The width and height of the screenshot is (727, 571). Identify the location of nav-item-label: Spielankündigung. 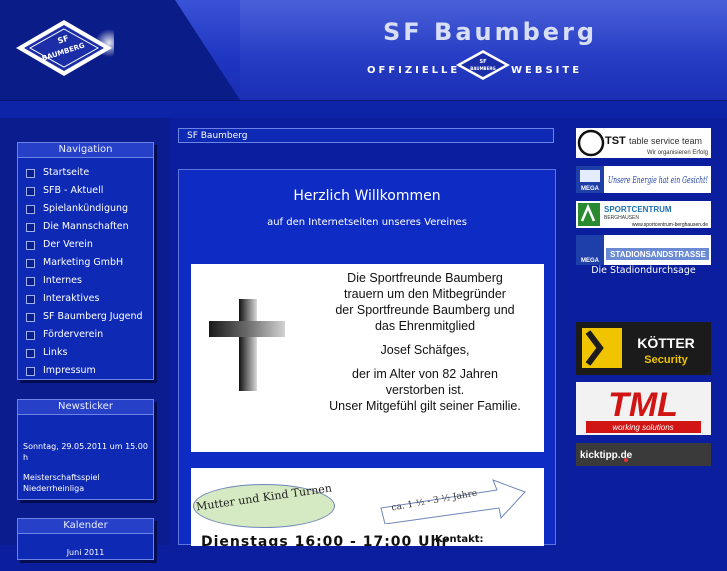
(86, 208).